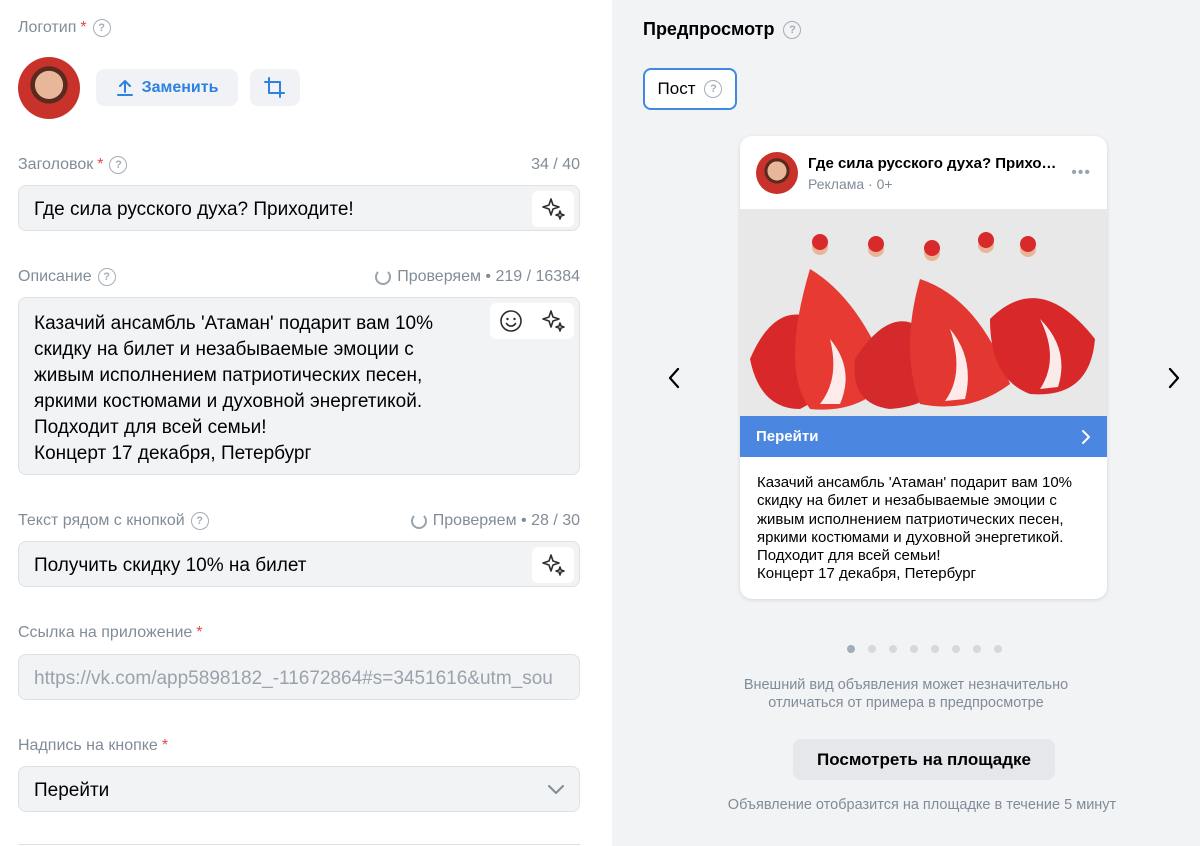 The width and height of the screenshot is (1200, 846). What do you see at coordinates (924, 649) in the screenshot?
I see `carousel-dots` at bounding box center [924, 649].